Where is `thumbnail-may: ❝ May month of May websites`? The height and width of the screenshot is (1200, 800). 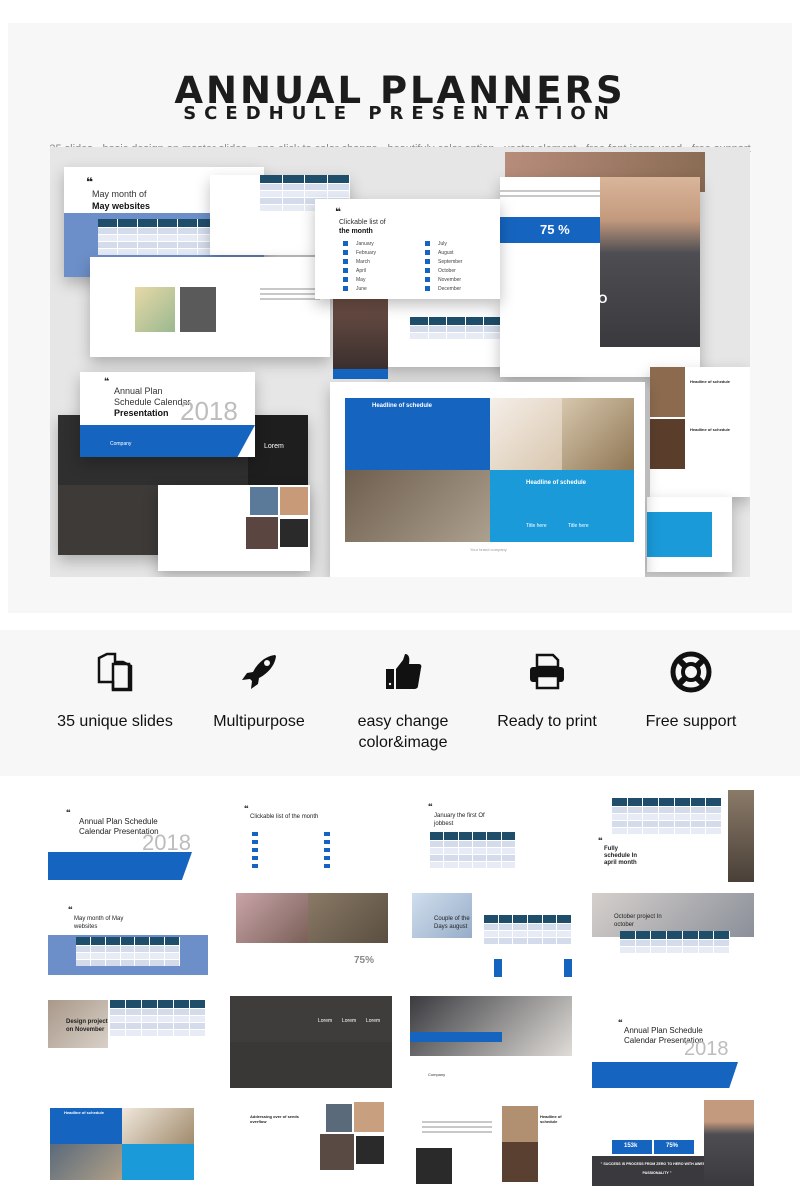
thumbnail-may: ❝ May month of May websites is located at coordinates (127, 939).